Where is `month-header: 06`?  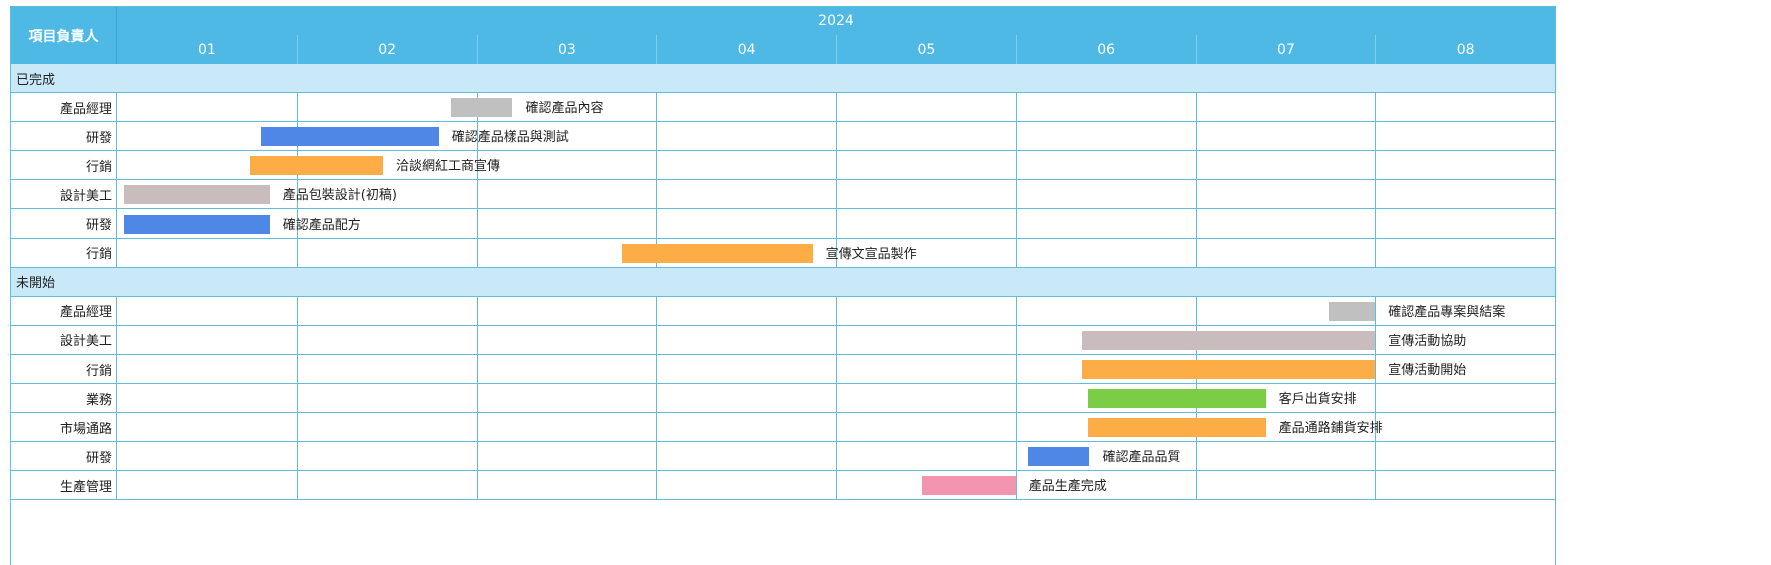 month-header: 06 is located at coordinates (1105, 49).